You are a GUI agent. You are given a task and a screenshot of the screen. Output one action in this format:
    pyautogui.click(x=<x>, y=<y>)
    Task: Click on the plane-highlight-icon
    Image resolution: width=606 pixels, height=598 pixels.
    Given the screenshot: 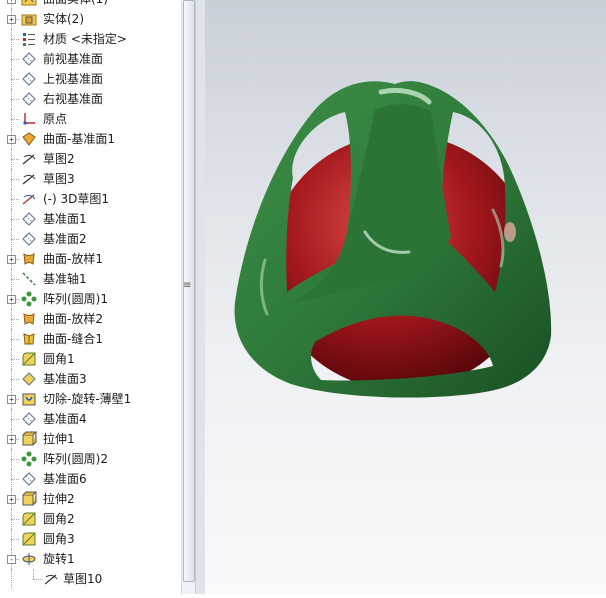 What is the action you would take?
    pyautogui.click(x=29, y=379)
    